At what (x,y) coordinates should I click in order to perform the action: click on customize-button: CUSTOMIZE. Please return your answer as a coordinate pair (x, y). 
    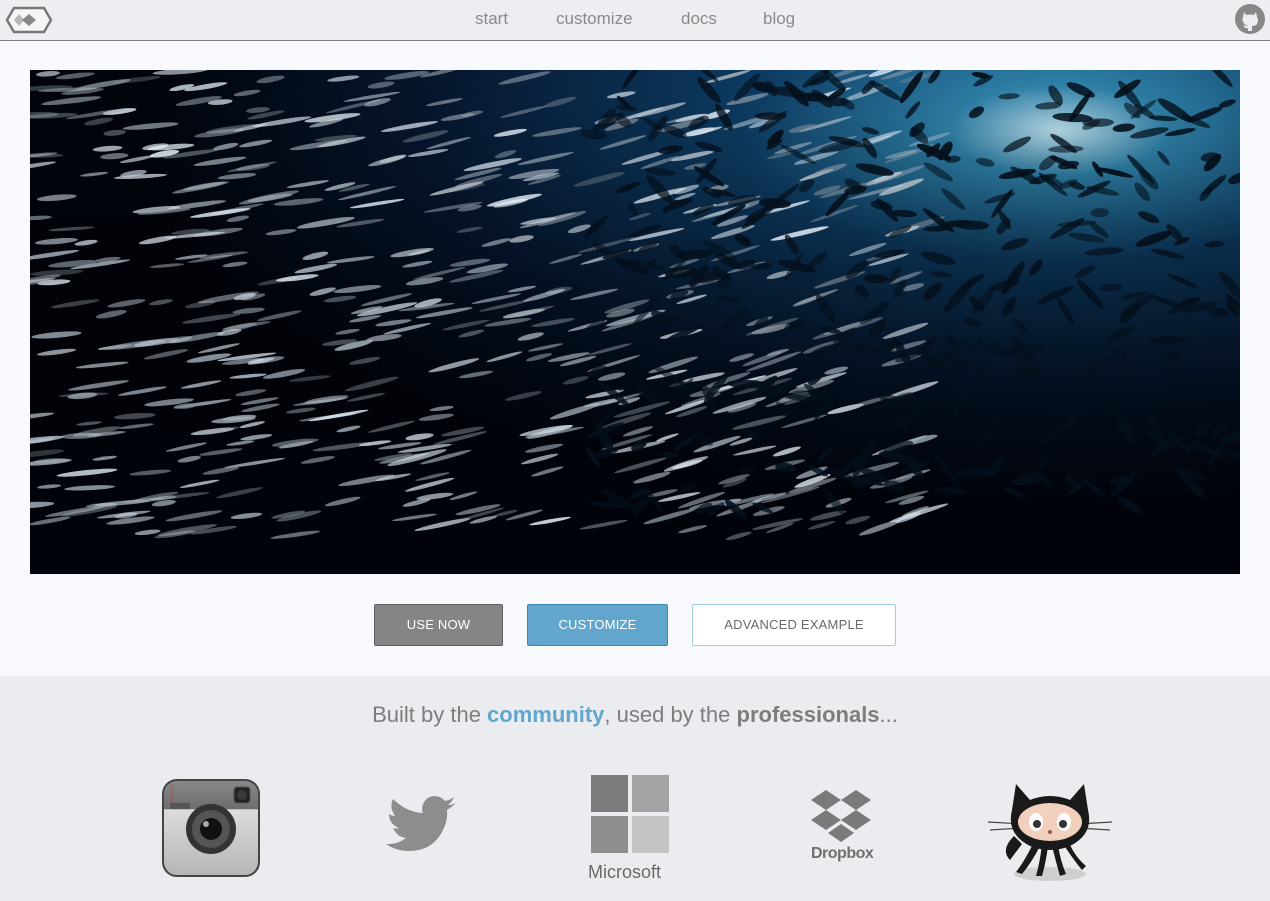
    Looking at the image, I should click on (597, 625).